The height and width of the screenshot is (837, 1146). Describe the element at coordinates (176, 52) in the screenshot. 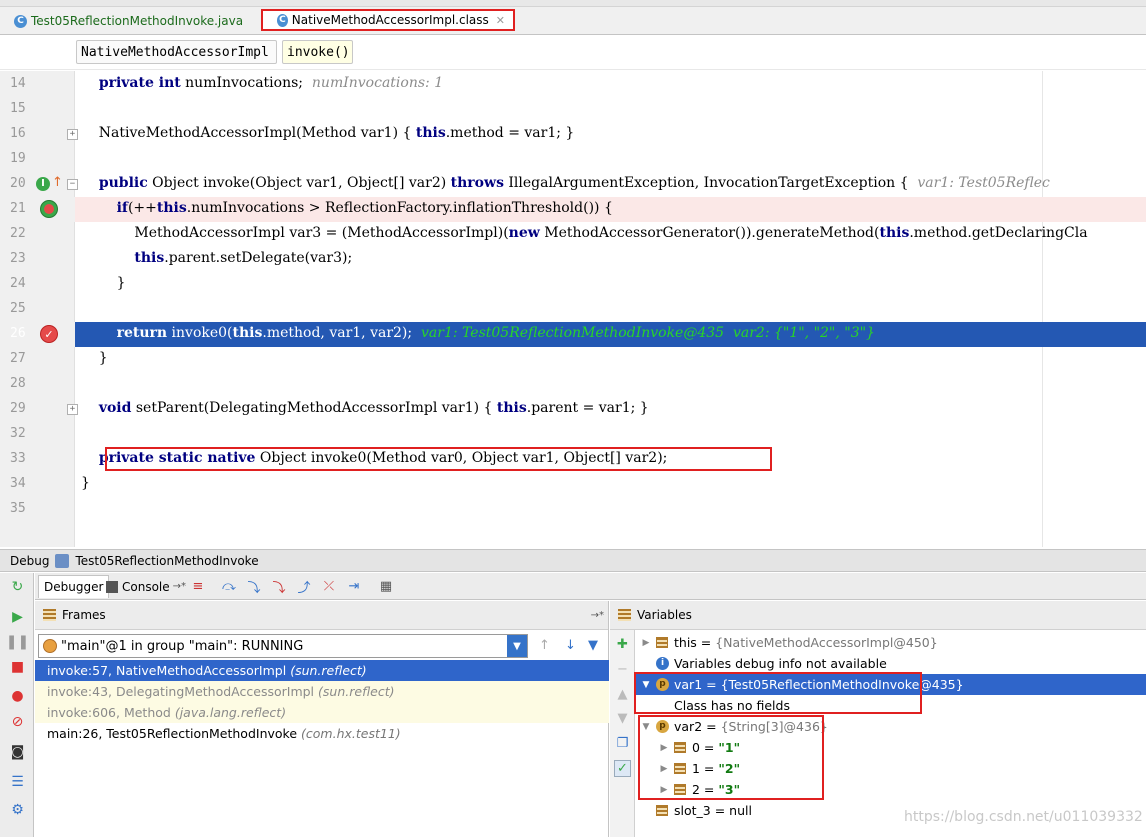

I see `breadcrumb-class: NativeMethodAccessorImpl` at that location.